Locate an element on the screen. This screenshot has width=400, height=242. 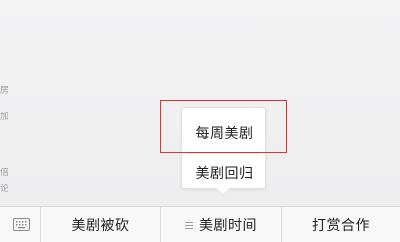
menu-item-show-schedule: 美剧时间 is located at coordinates (221, 224).